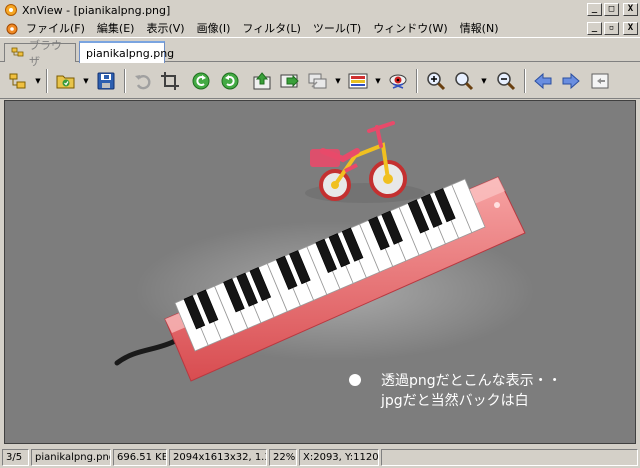 This screenshot has height=468, width=640. Describe the element at coordinates (106, 81) in the screenshot. I see `save-icon` at that location.